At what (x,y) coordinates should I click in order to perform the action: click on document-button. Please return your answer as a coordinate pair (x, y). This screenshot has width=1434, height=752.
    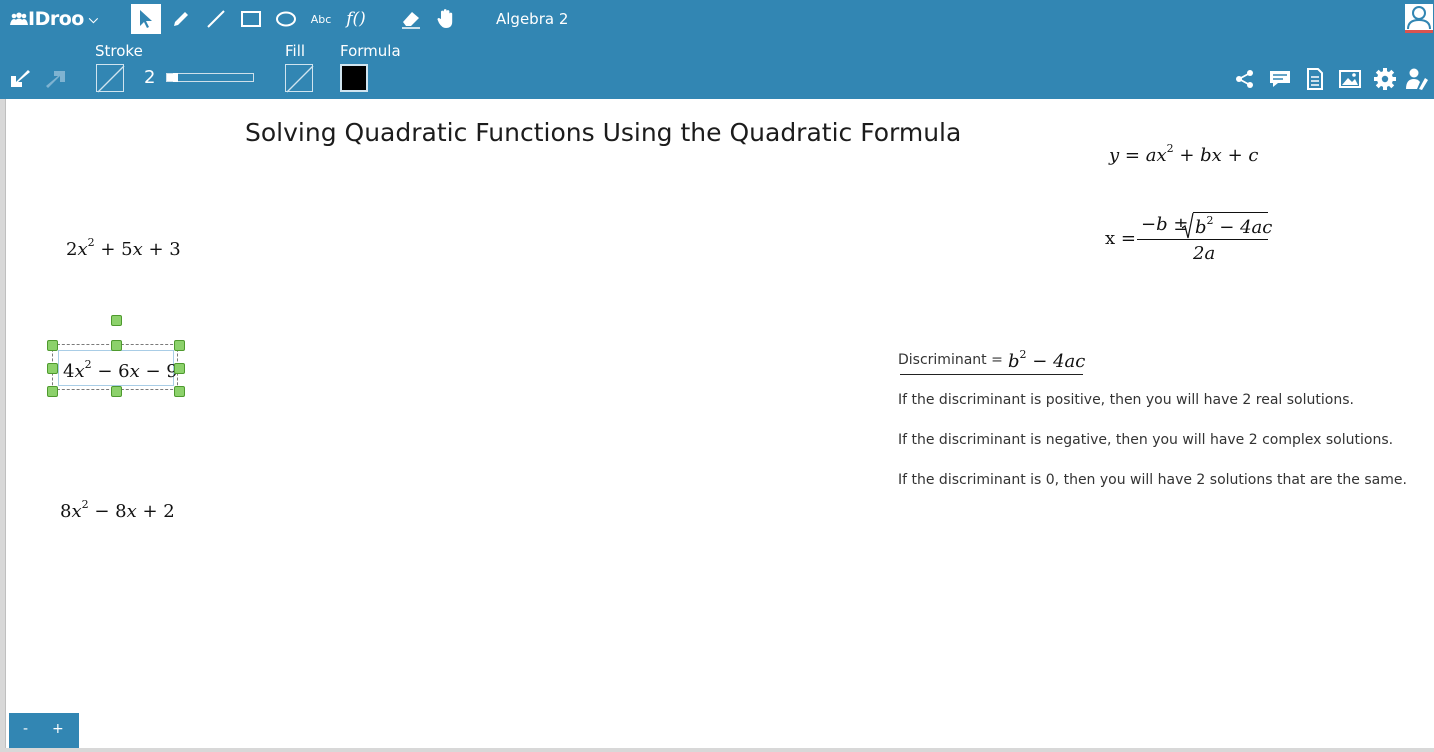
    Looking at the image, I should click on (1315, 79).